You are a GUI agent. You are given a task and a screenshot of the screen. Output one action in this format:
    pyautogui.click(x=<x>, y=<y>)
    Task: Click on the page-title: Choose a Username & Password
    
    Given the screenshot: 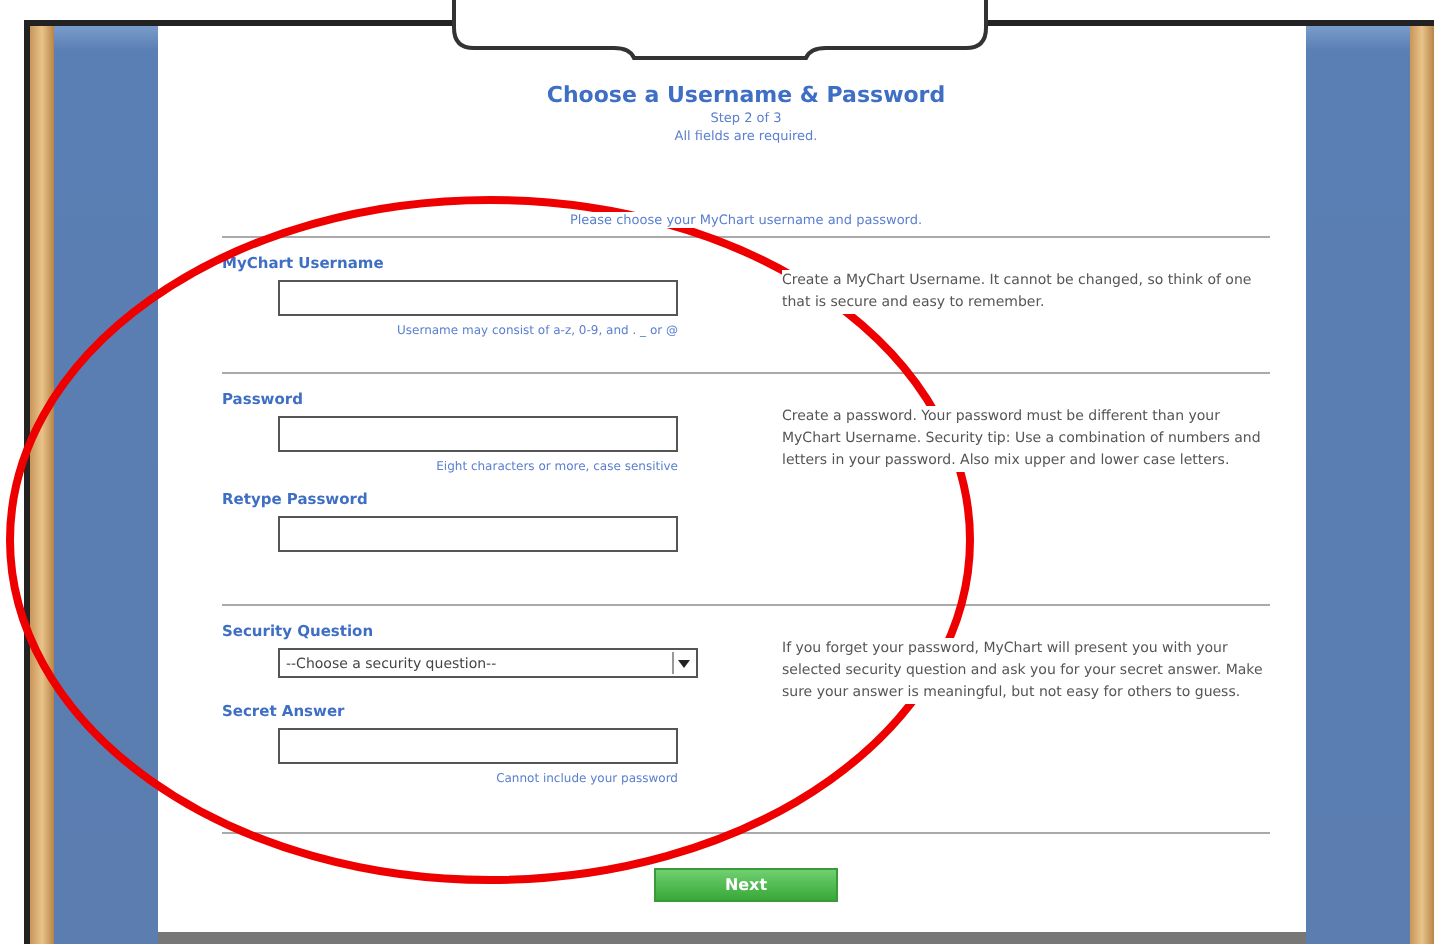 What is the action you would take?
    pyautogui.click(x=746, y=95)
    